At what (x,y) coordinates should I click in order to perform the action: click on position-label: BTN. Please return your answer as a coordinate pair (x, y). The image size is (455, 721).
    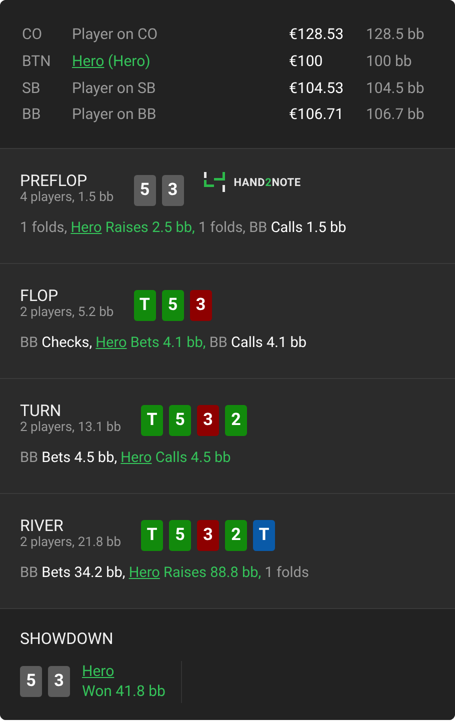
    Looking at the image, I should click on (37, 61).